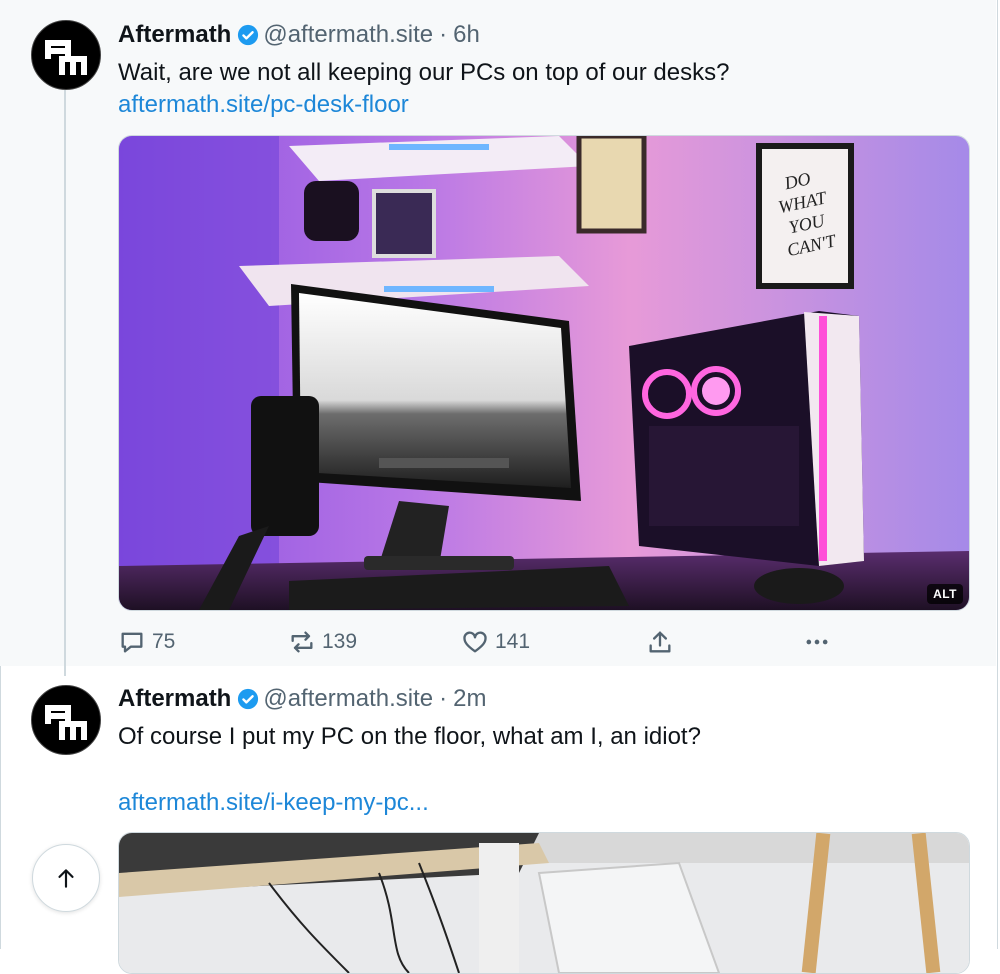 The height and width of the screenshot is (974, 1000). I want to click on like-button: 141, so click(495, 642).